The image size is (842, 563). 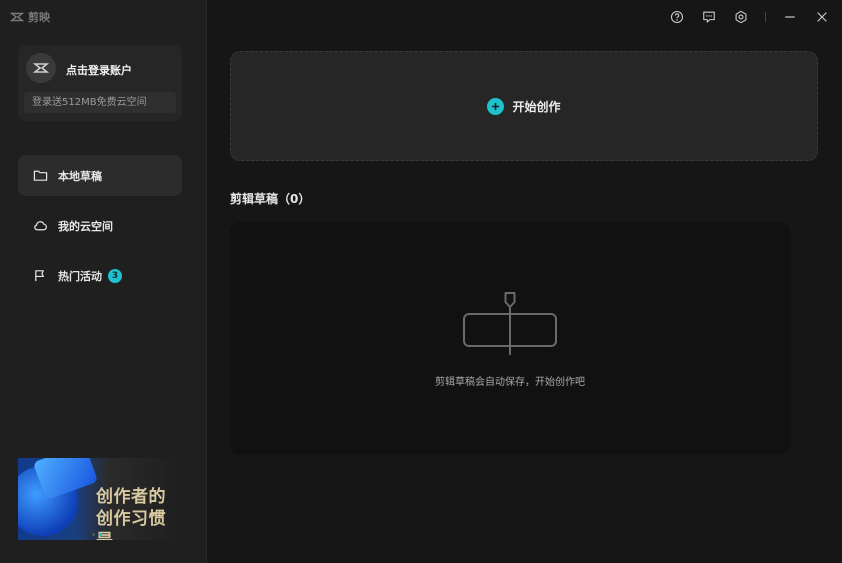 What do you see at coordinates (536, 106) in the screenshot?
I see `start-creation-label: 开始创作` at bounding box center [536, 106].